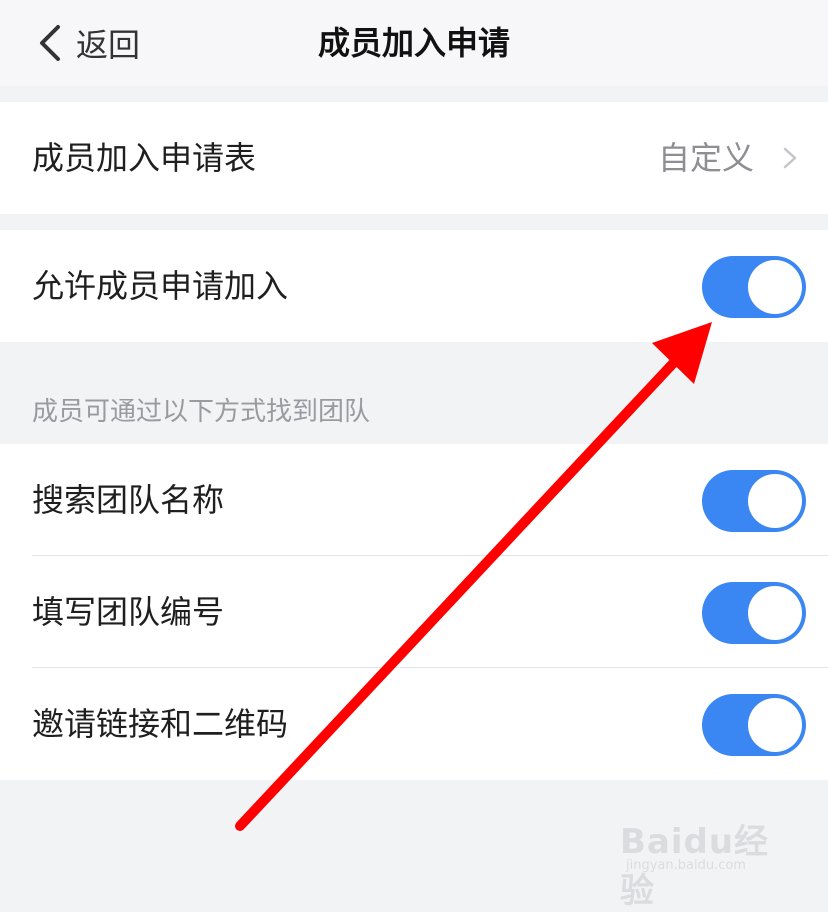 The height and width of the screenshot is (912, 828). I want to click on allow-apply-label: 允许成员申请加入, so click(160, 286).